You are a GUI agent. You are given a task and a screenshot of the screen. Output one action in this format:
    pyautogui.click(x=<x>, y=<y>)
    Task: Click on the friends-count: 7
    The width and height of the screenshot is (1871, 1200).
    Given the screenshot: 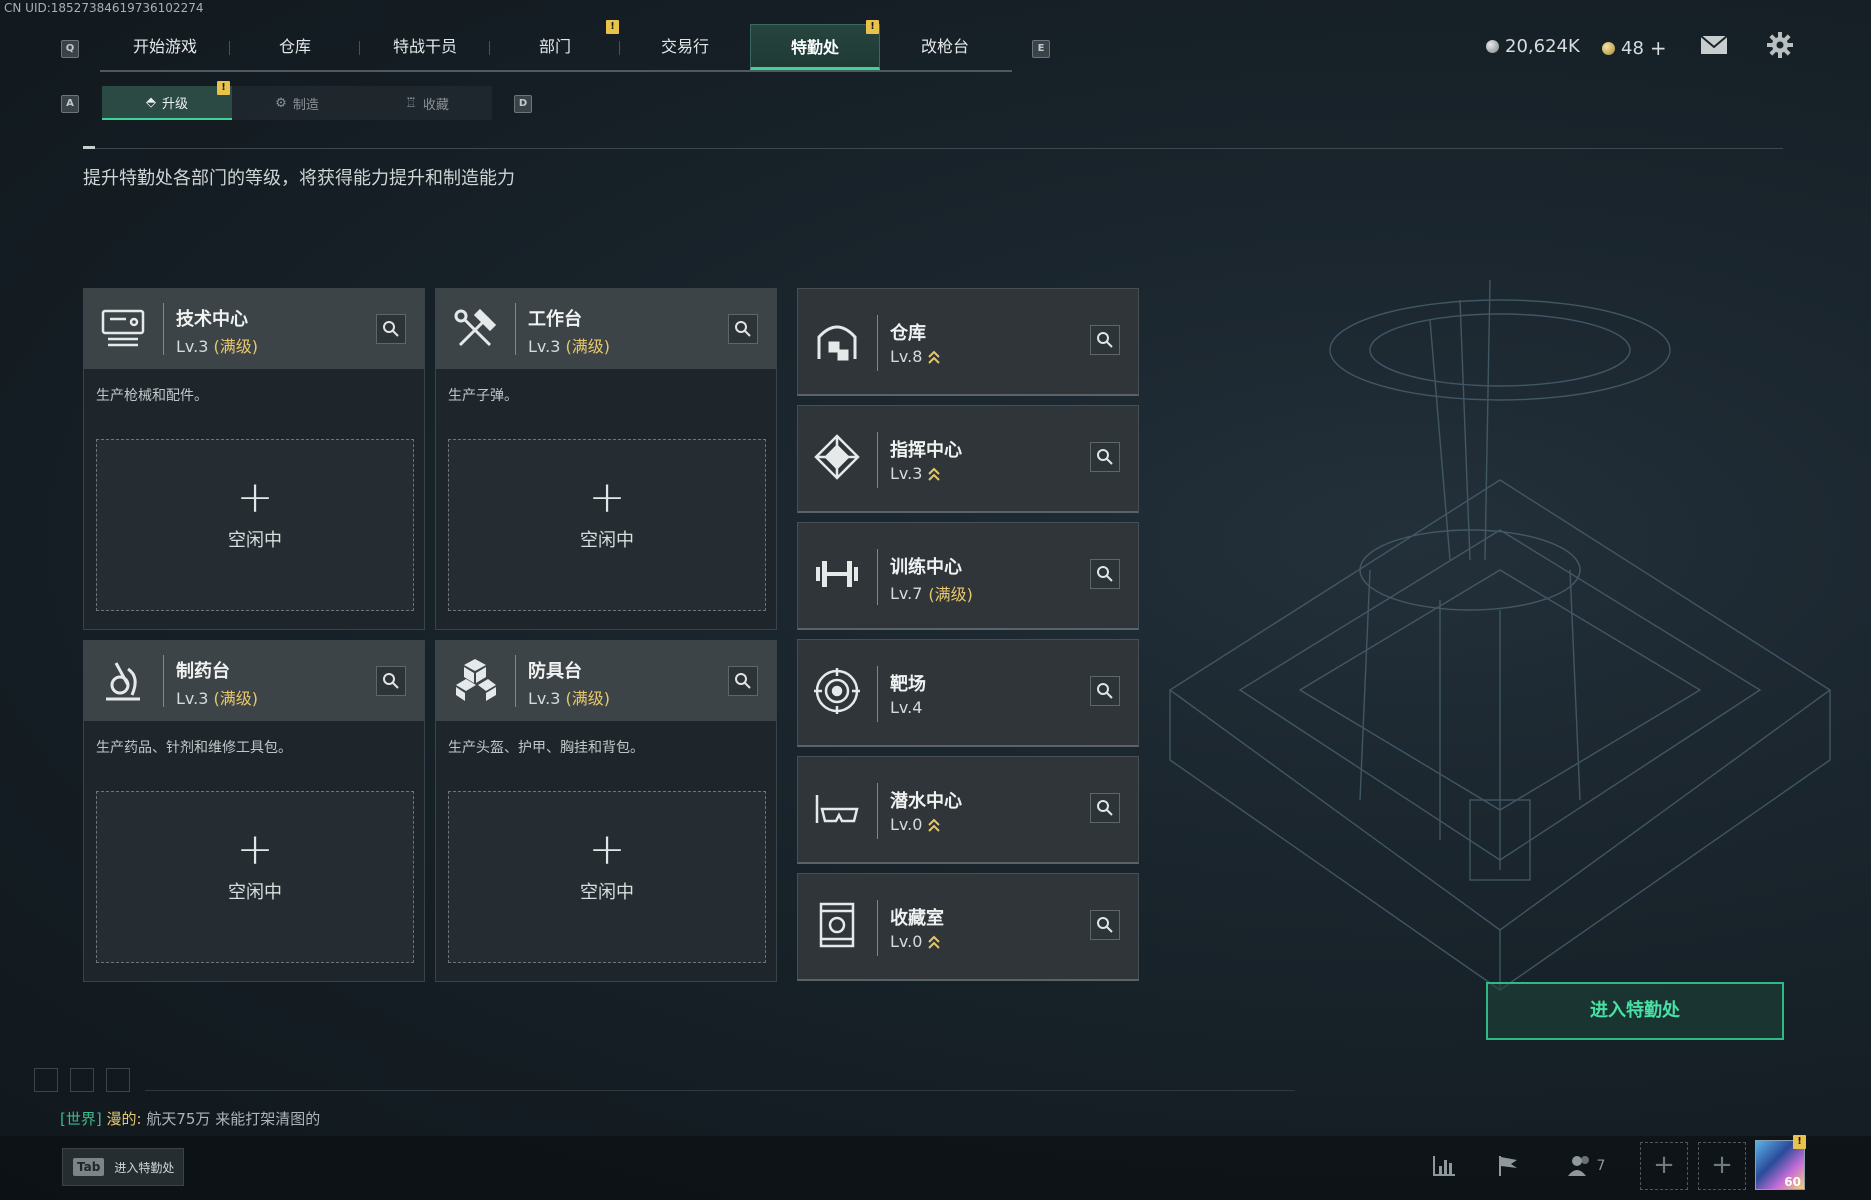 What is the action you would take?
    pyautogui.click(x=1601, y=1166)
    